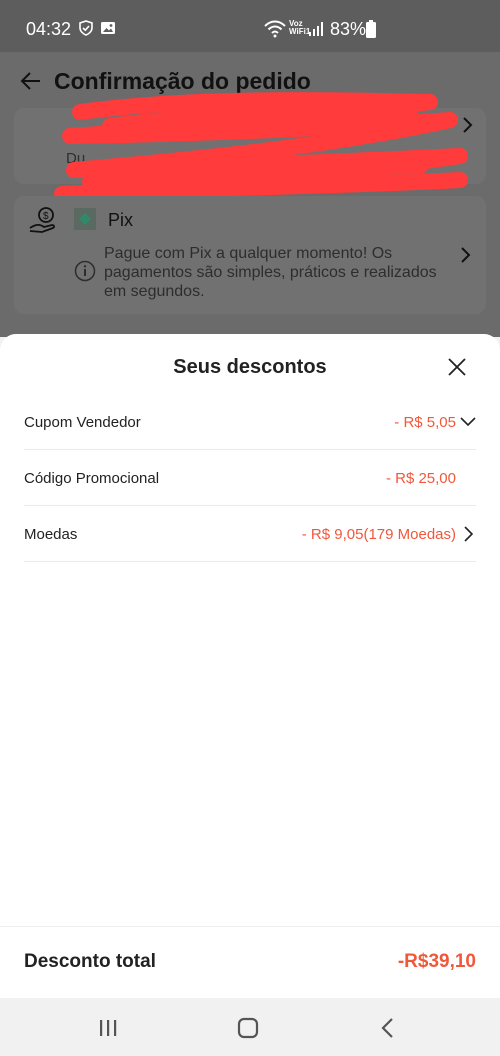 The image size is (500, 1056). What do you see at coordinates (90, 961) in the screenshot?
I see `total-discount-label: Desconto total` at bounding box center [90, 961].